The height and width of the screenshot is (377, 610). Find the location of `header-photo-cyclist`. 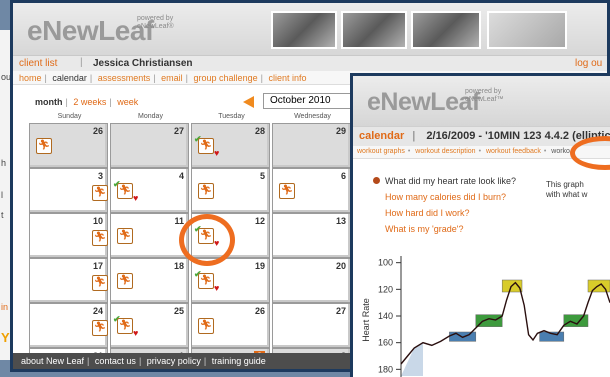

header-photo-cyclist is located at coordinates (304, 30).